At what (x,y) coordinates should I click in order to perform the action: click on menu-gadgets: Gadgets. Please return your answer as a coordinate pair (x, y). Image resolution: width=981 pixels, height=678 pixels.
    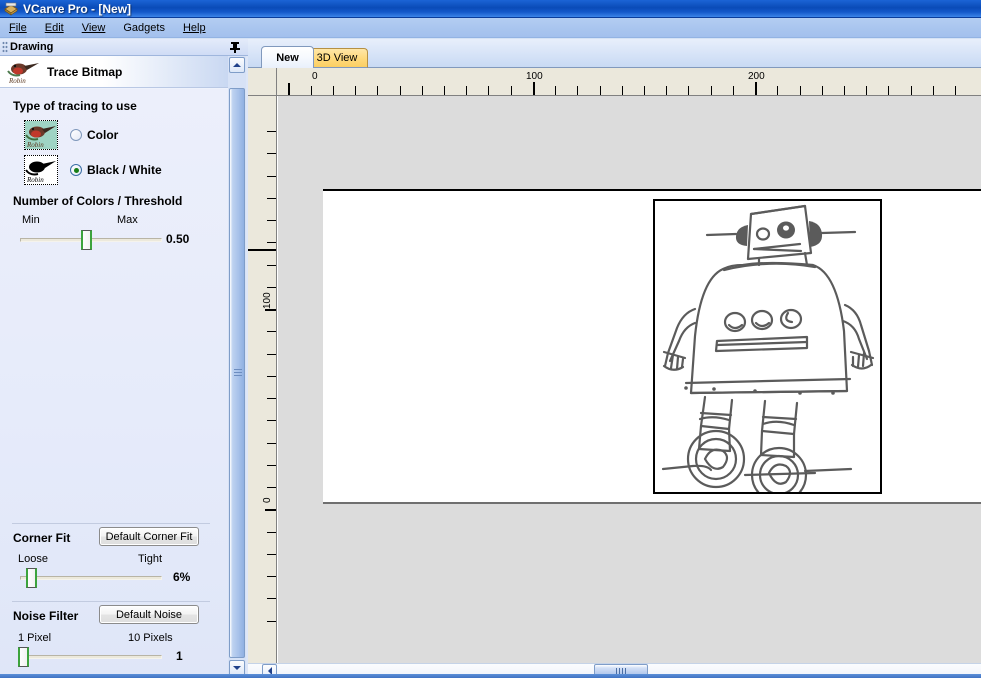
    Looking at the image, I should click on (144, 28).